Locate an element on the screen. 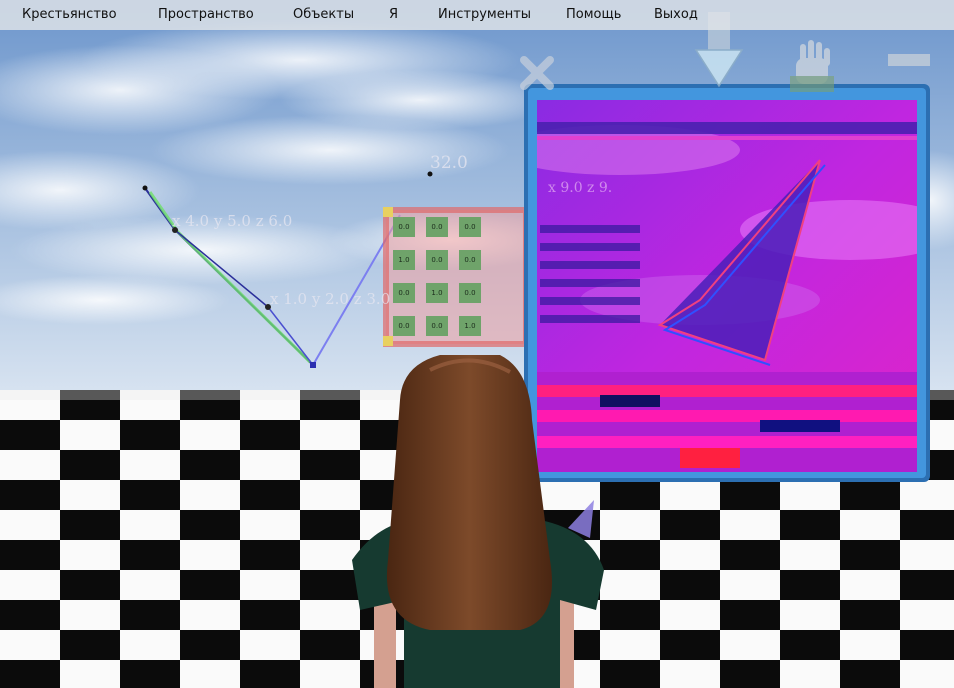 This screenshot has width=954, height=688. menu-me: Я is located at coordinates (393, 14).